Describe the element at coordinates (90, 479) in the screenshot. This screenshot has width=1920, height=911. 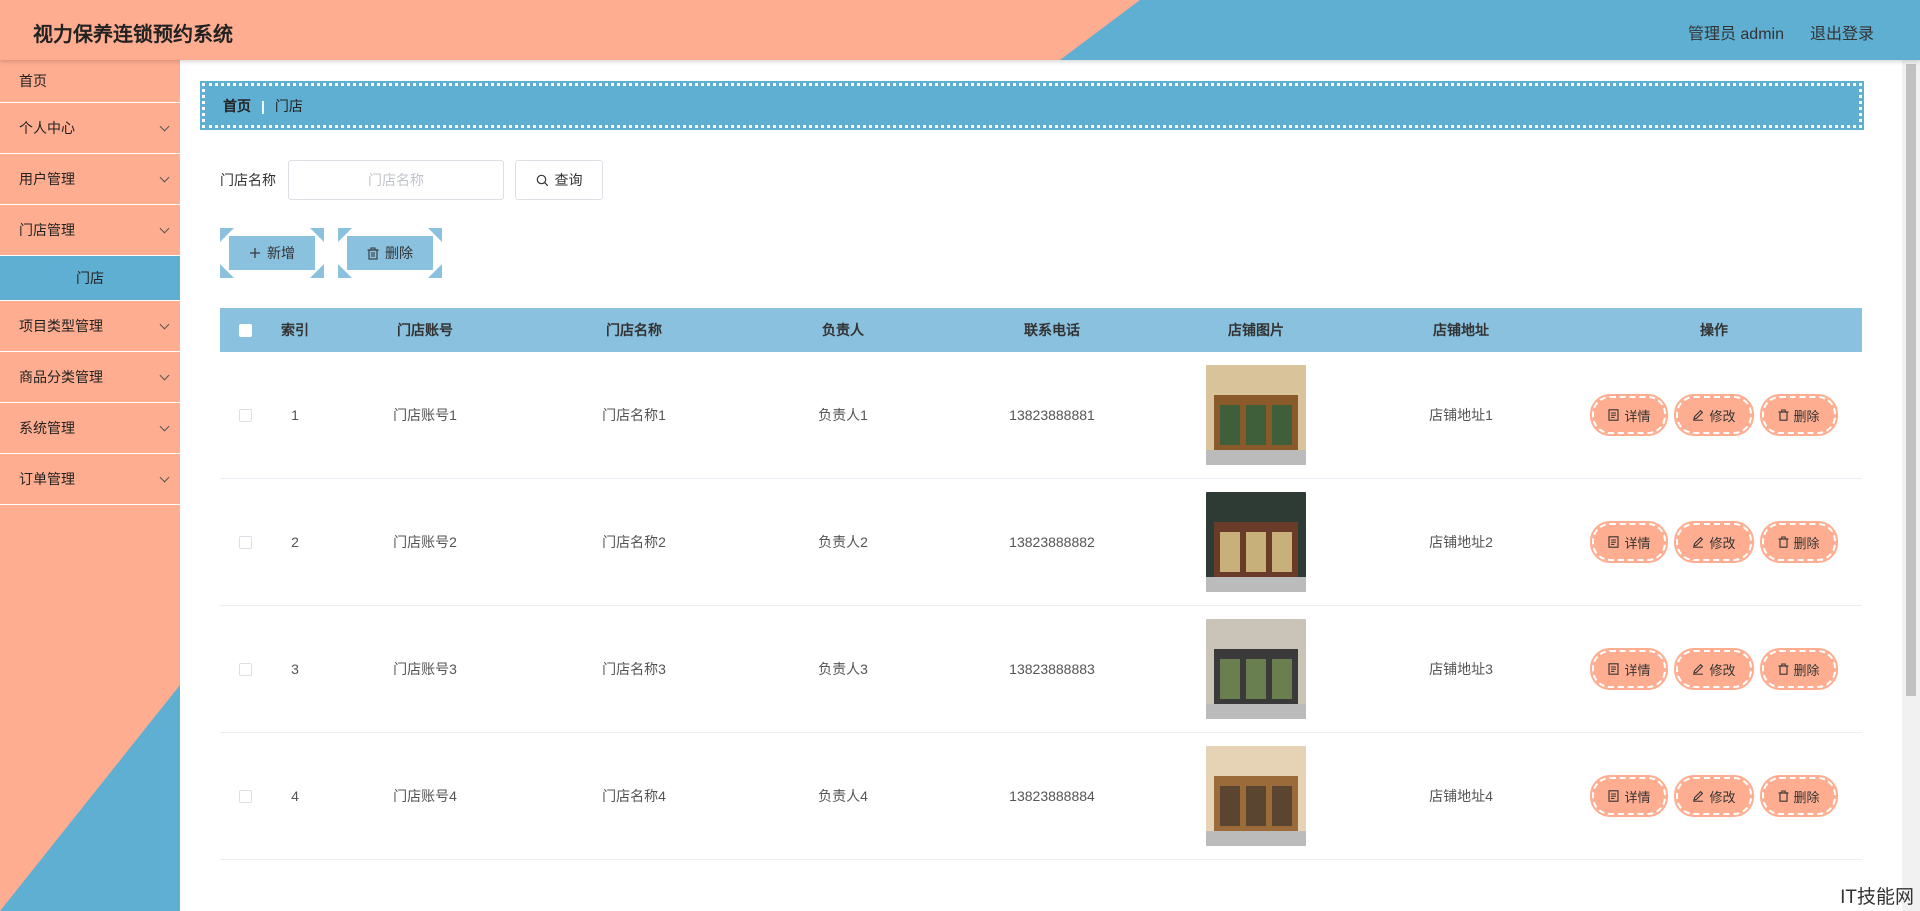
I see `sidebar-item-order-management: 订单管理` at that location.